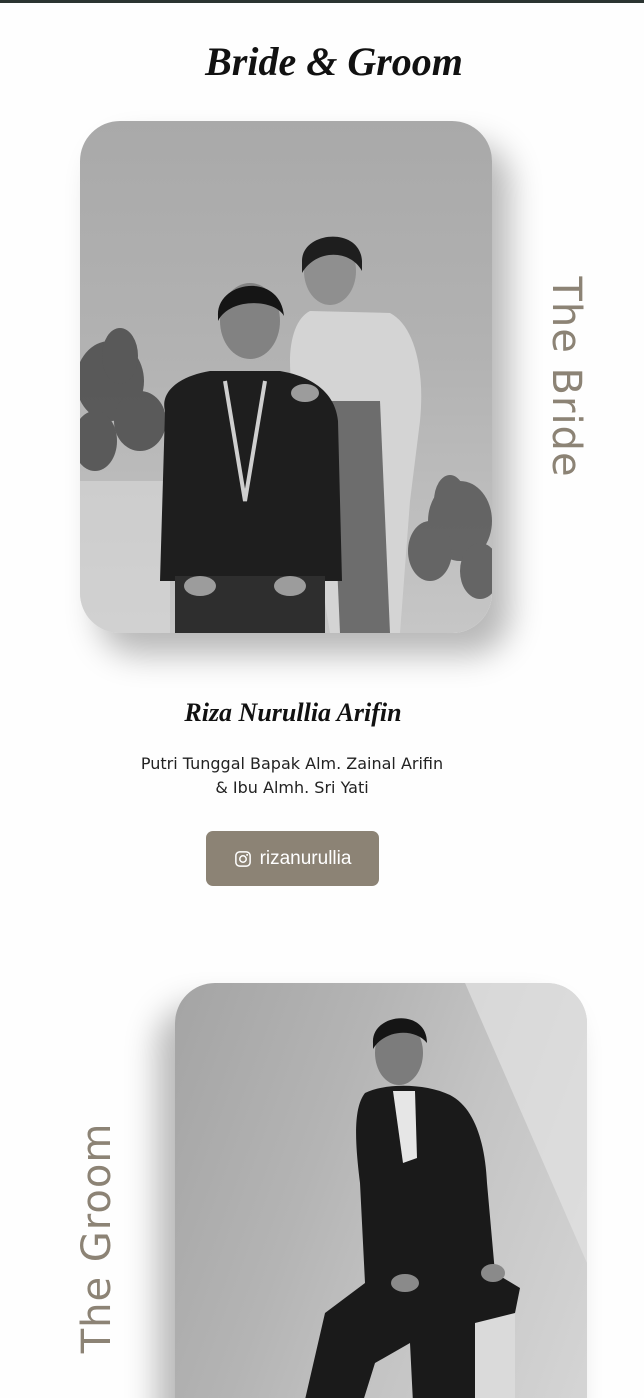 The width and height of the screenshot is (644, 1398). Describe the element at coordinates (446, 1190) in the screenshot. I see `groom-photo-illustration` at that location.